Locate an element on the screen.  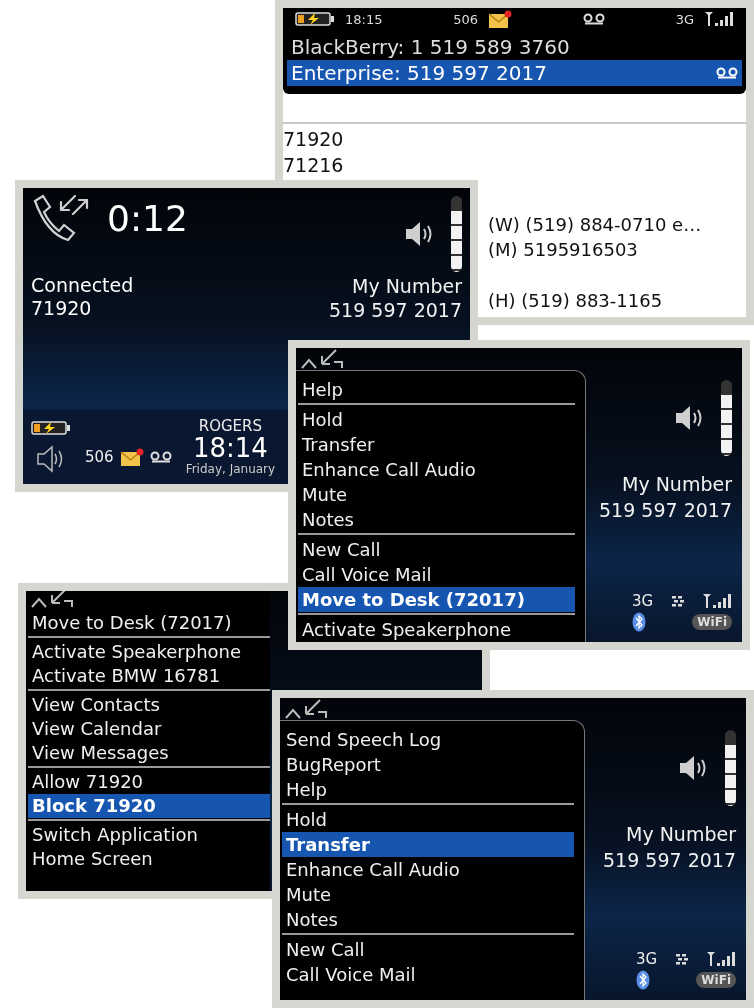
caller-number: 71920 is located at coordinates (62, 308).